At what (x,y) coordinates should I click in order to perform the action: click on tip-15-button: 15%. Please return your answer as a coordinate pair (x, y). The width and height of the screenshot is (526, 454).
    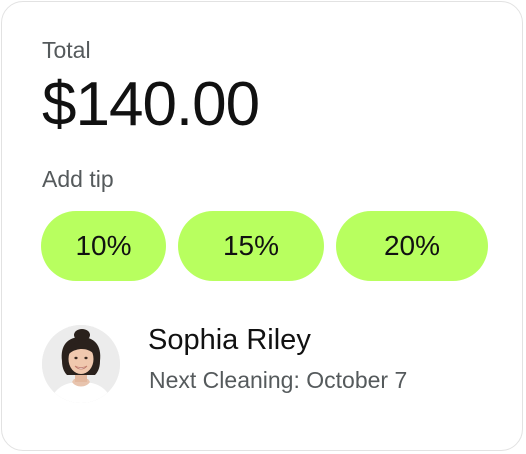
    Looking at the image, I should click on (251, 246).